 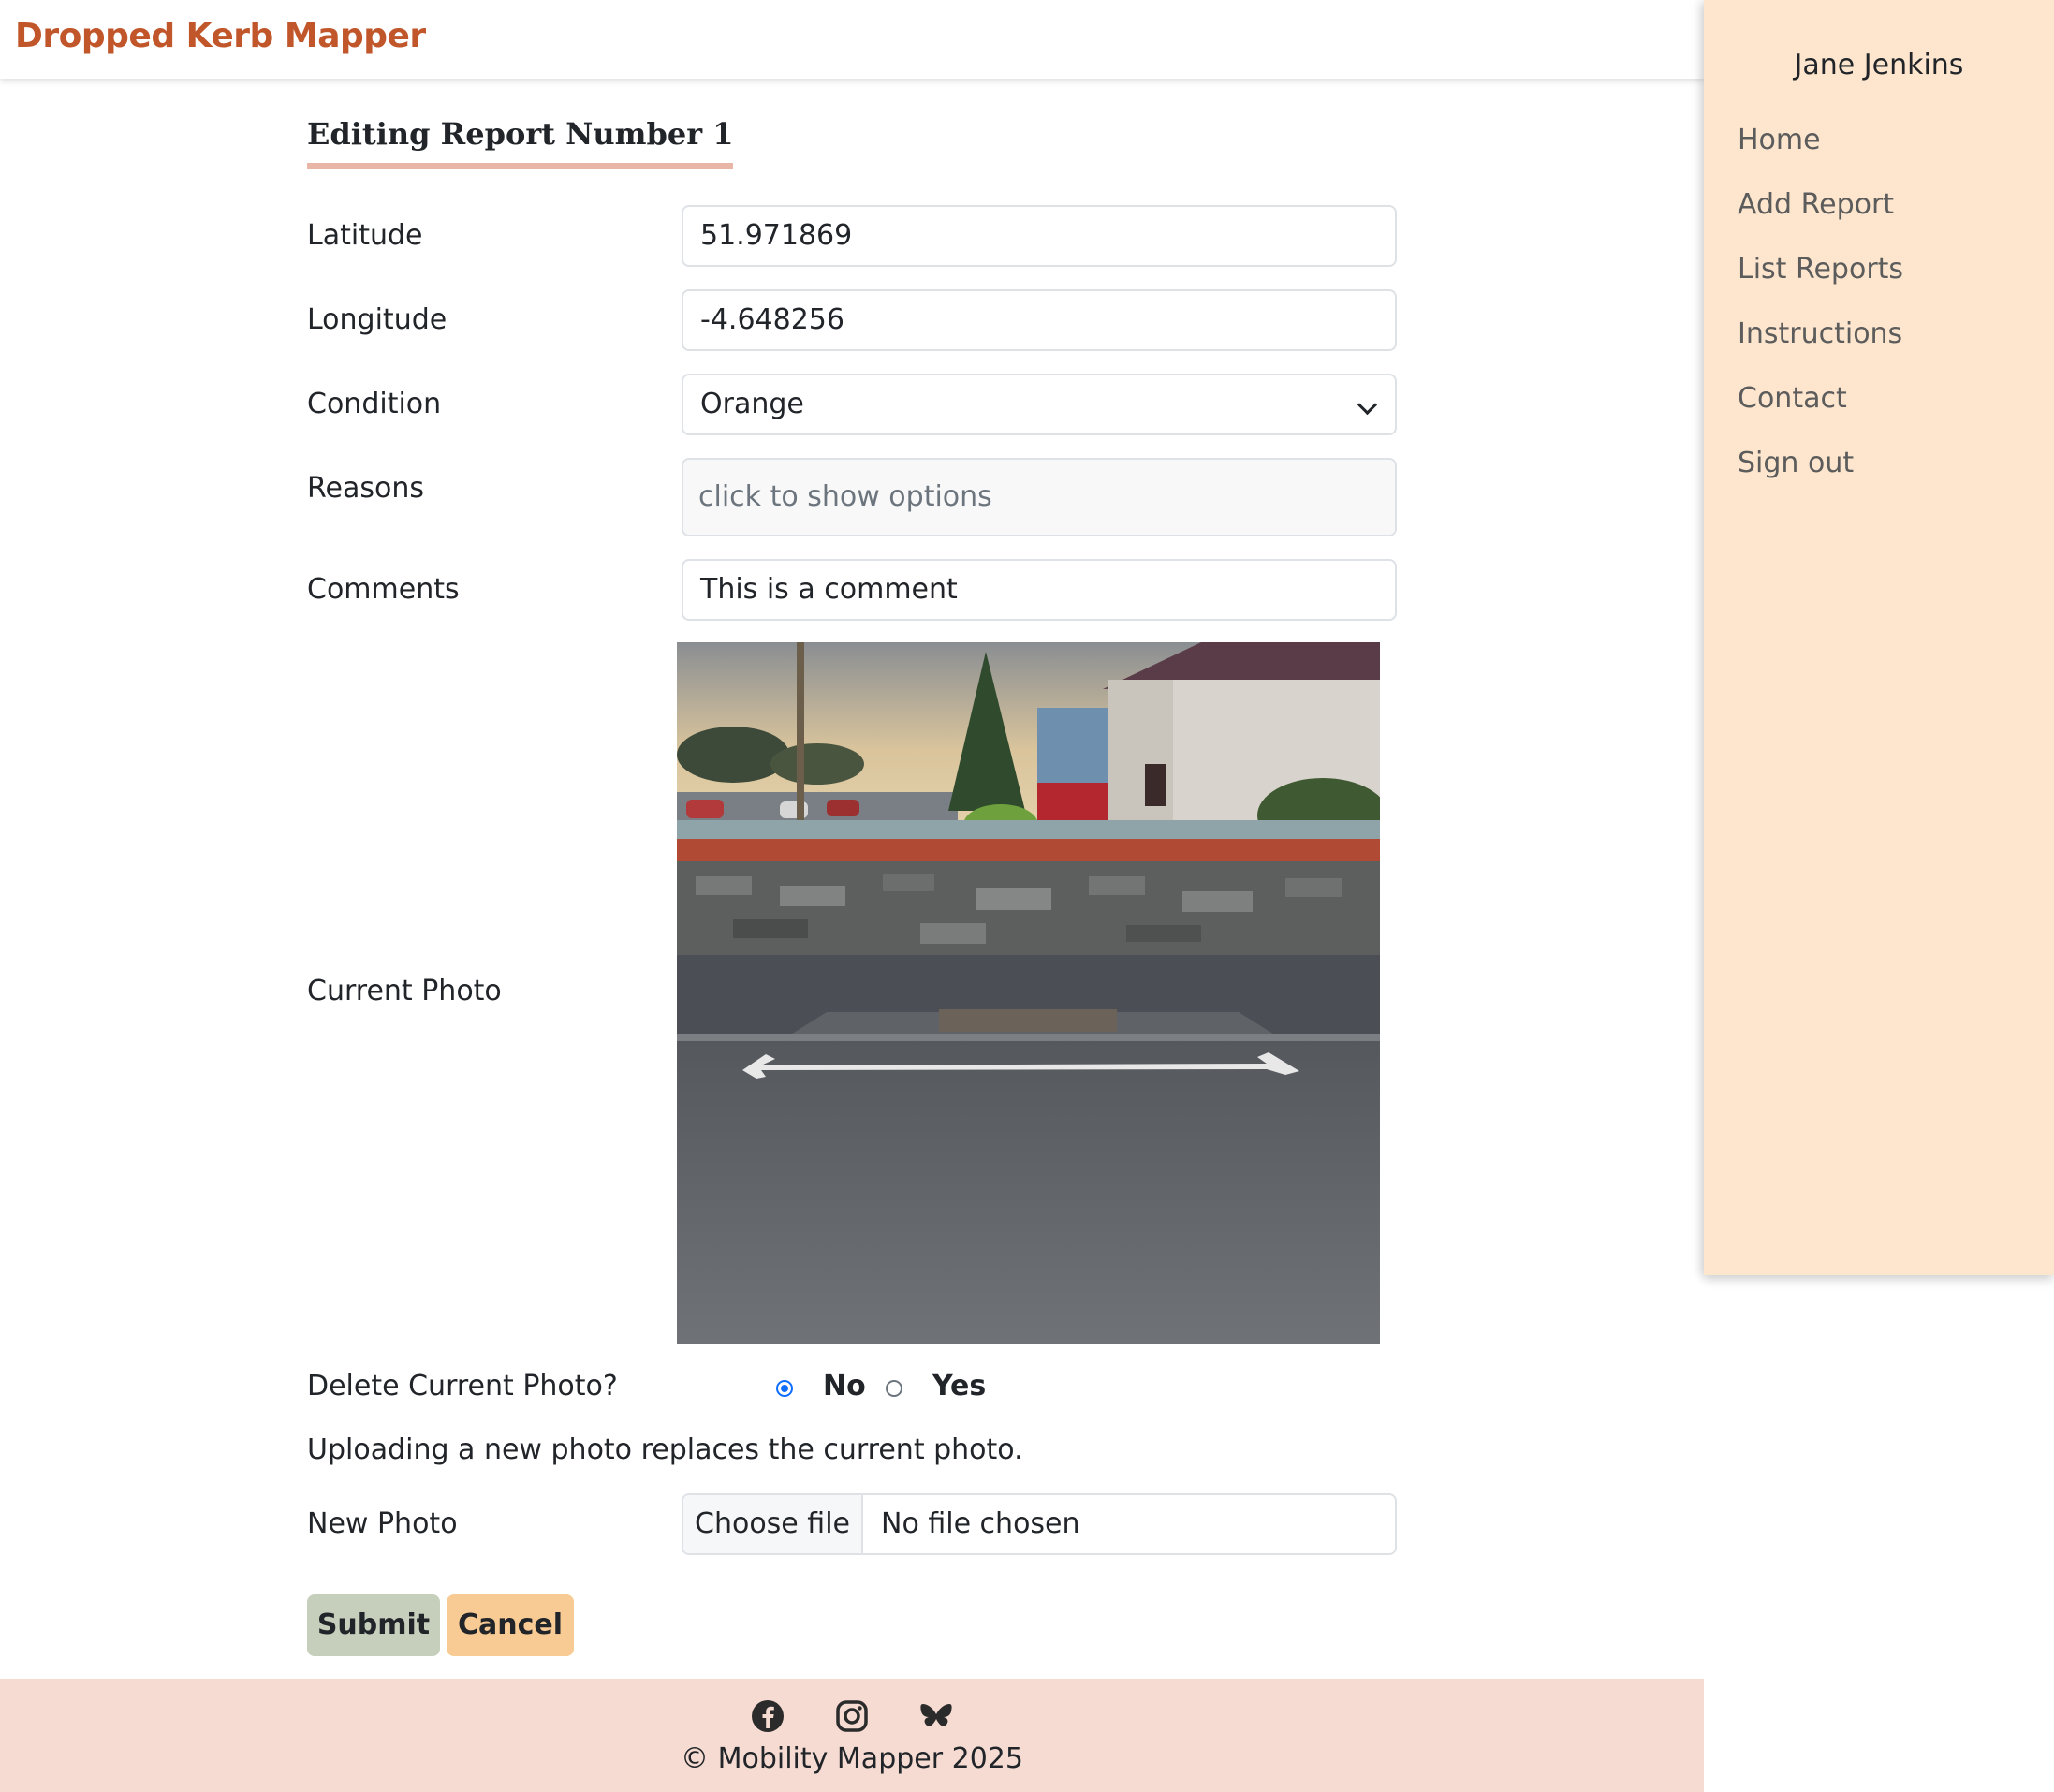 I want to click on footer: © Mobility Mapper 2025, so click(x=852, y=1736).